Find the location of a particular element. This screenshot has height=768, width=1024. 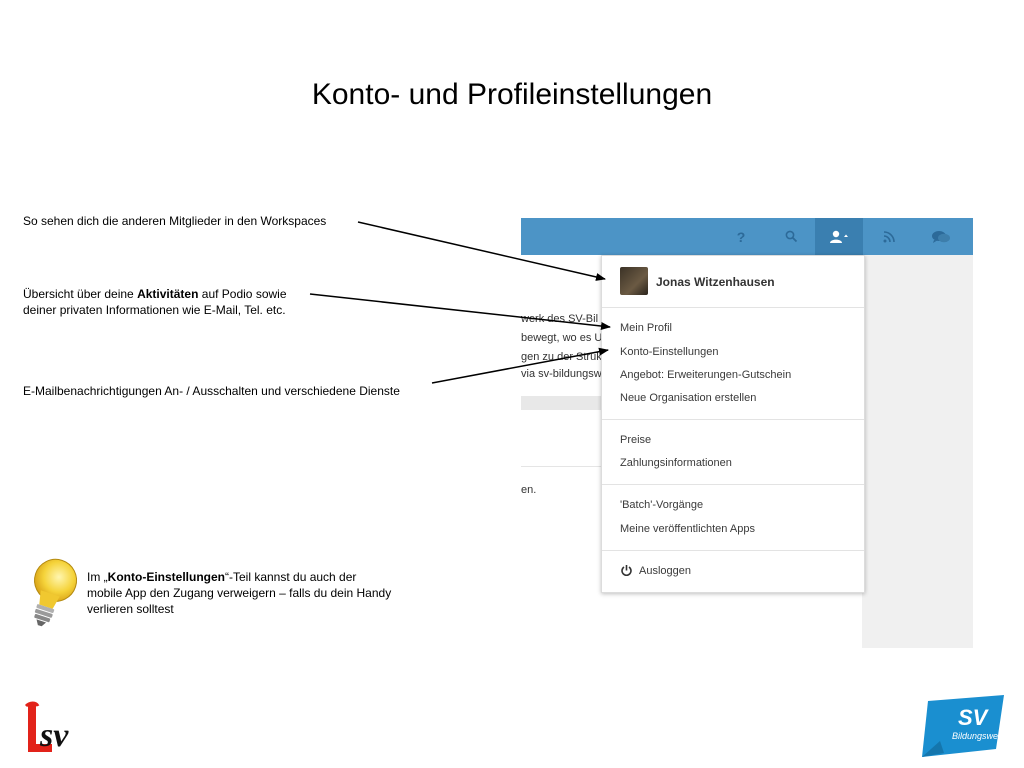

sv-bildungswerk-logo: SV Bildungswerk is located at coordinates (964, 726).